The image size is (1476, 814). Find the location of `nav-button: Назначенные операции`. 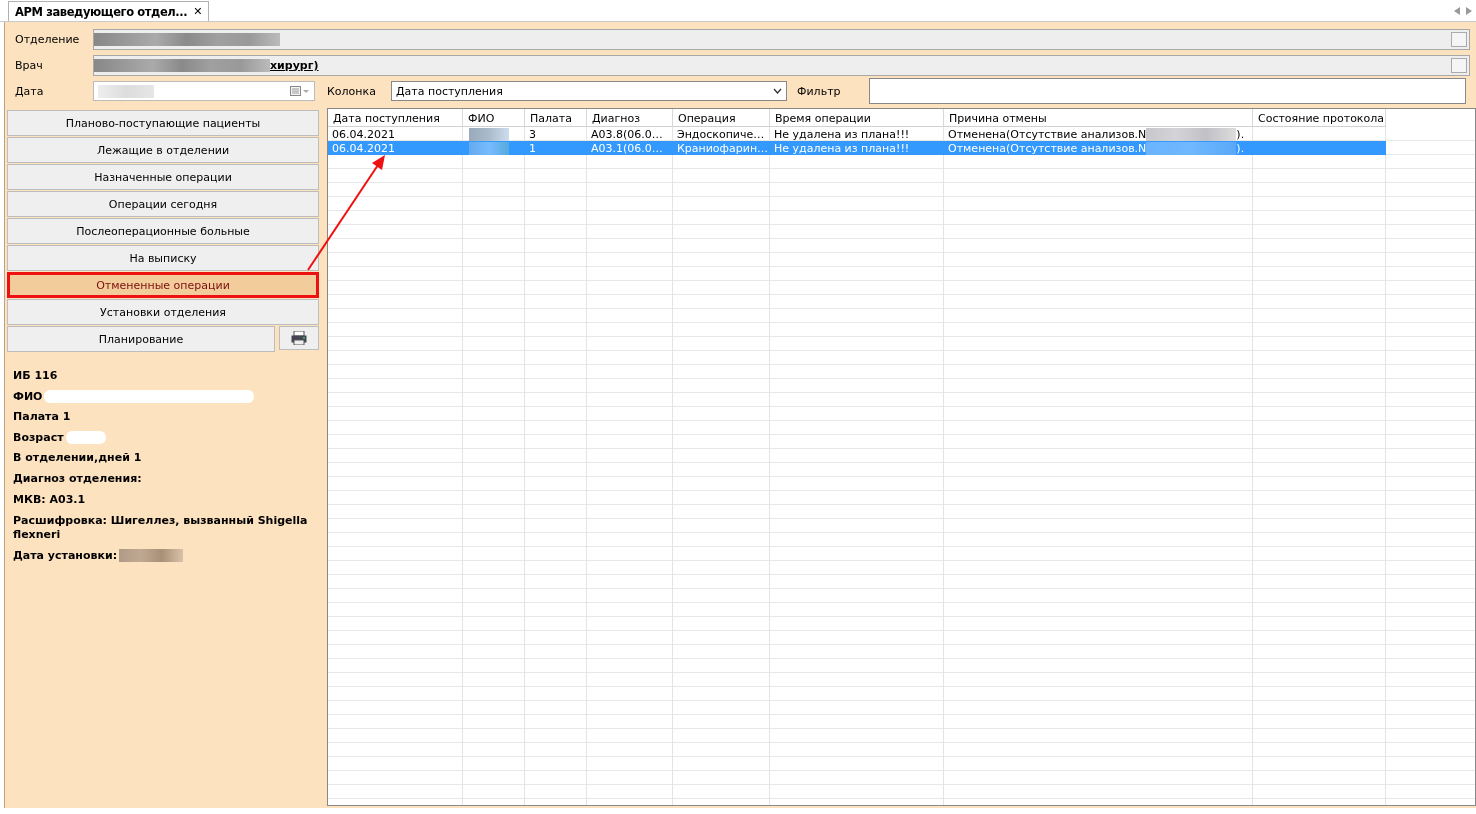

nav-button: Назначенные операции is located at coordinates (163, 177).